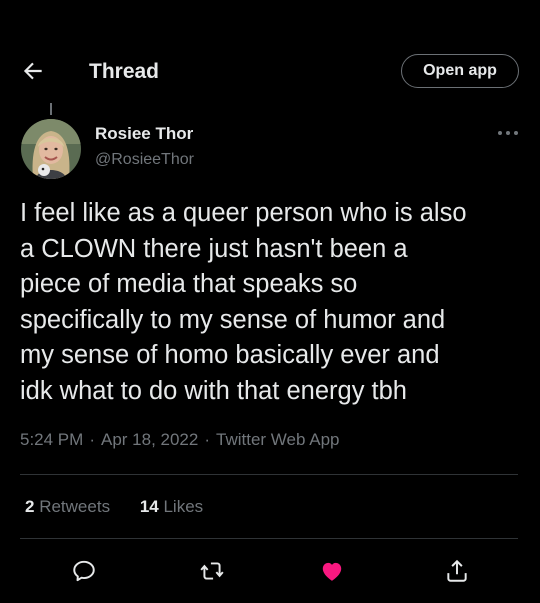  I want to click on back-arrow-icon, so click(33, 71).